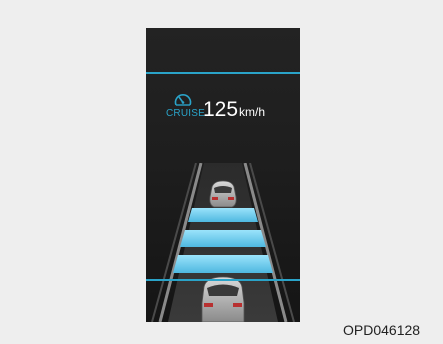 This screenshot has height=344, width=443. I want to click on cruise-control-icon, so click(183, 100).